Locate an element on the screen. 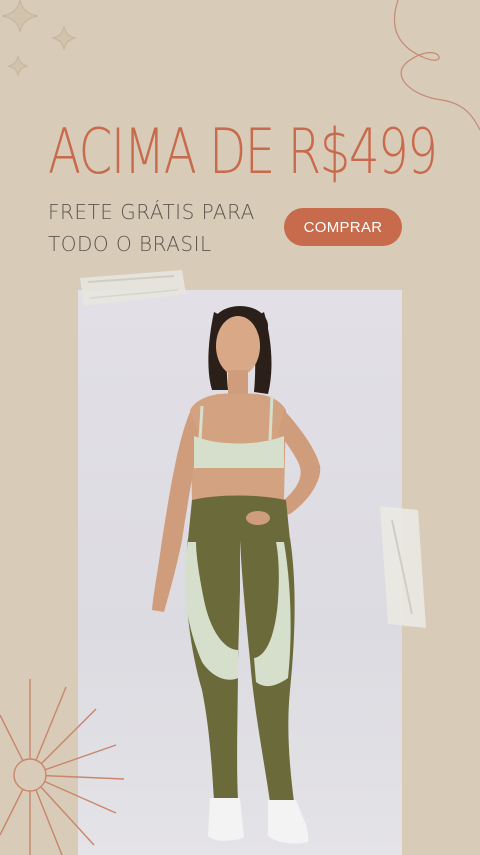 The width and height of the screenshot is (480, 855). sunburst-icon is located at coordinates (62, 767).